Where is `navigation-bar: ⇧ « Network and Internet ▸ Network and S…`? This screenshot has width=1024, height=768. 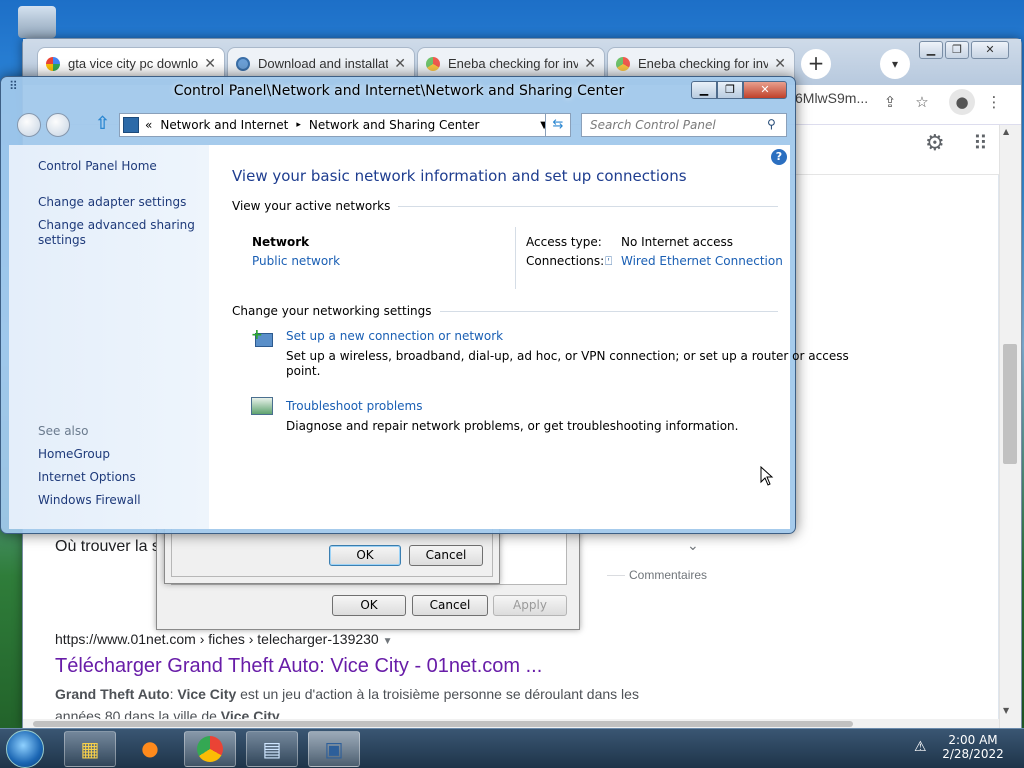
navigation-bar: ⇧ « Network and Internet ▸ Network and S… is located at coordinates (399, 125).